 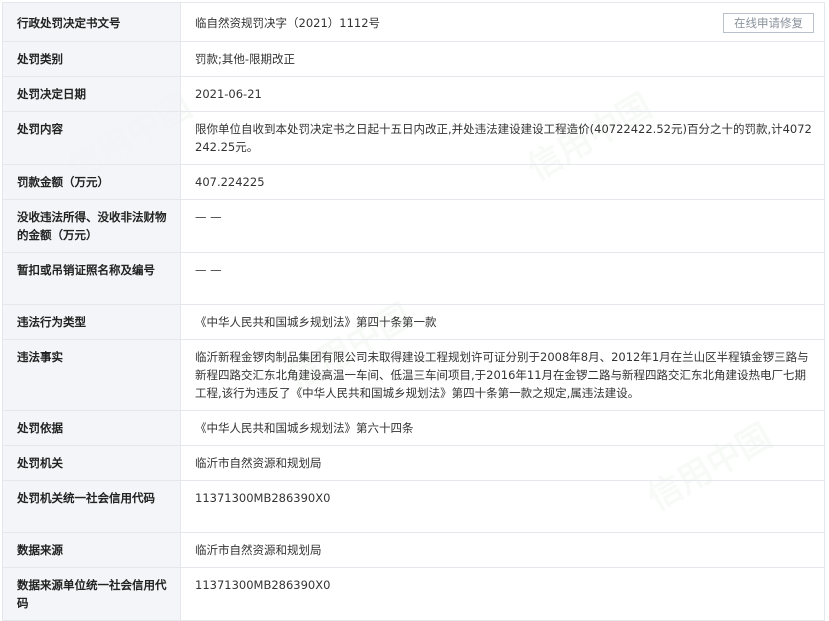 What do you see at coordinates (91, 322) in the screenshot?
I see `row-label: 违法行为类型` at bounding box center [91, 322].